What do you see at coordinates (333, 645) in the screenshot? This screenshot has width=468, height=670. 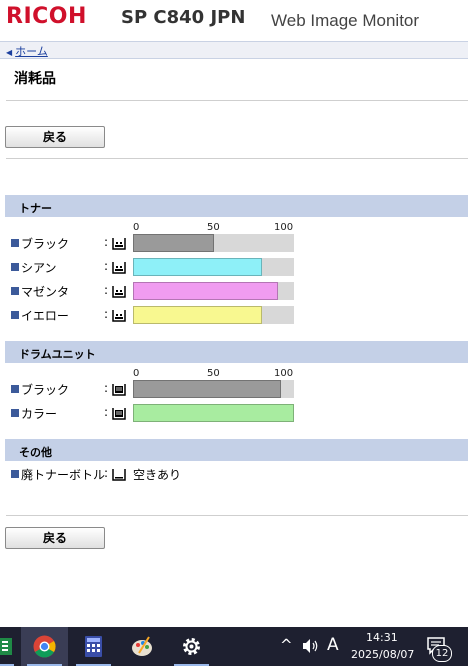 I see `ime-indicator: A` at bounding box center [333, 645].